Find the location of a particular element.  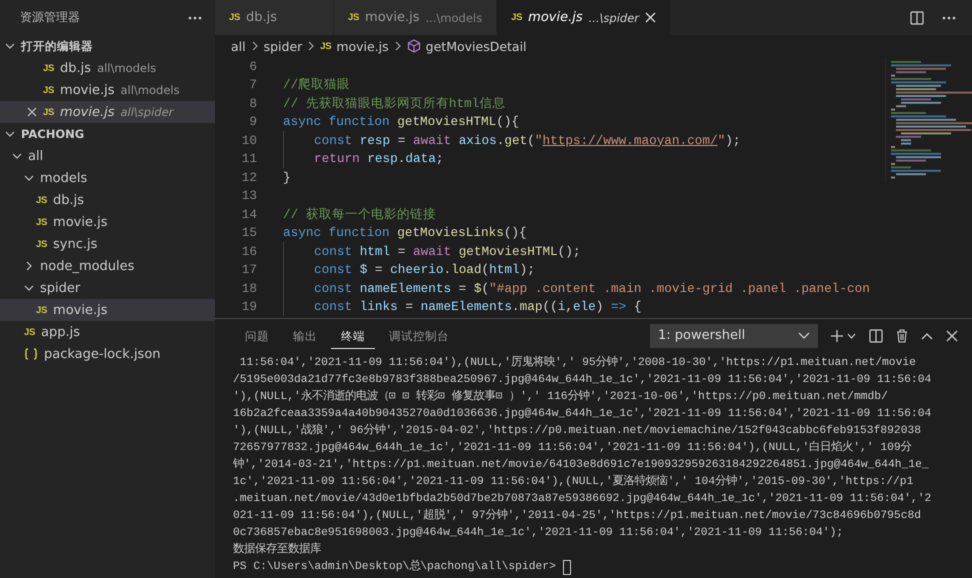

panel-tab: 输出 is located at coordinates (305, 335).